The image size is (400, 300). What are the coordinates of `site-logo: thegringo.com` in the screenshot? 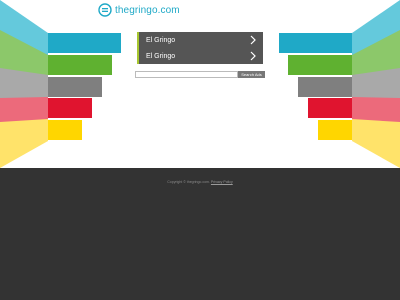 It's located at (139, 10).